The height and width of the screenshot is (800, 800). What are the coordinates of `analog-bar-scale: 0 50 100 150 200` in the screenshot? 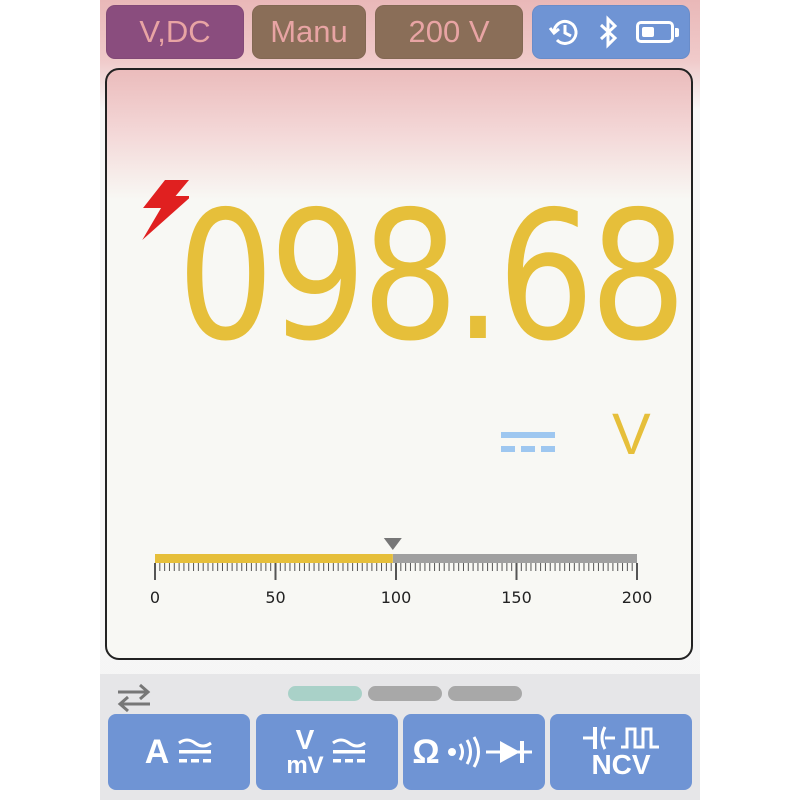 It's located at (399, 570).